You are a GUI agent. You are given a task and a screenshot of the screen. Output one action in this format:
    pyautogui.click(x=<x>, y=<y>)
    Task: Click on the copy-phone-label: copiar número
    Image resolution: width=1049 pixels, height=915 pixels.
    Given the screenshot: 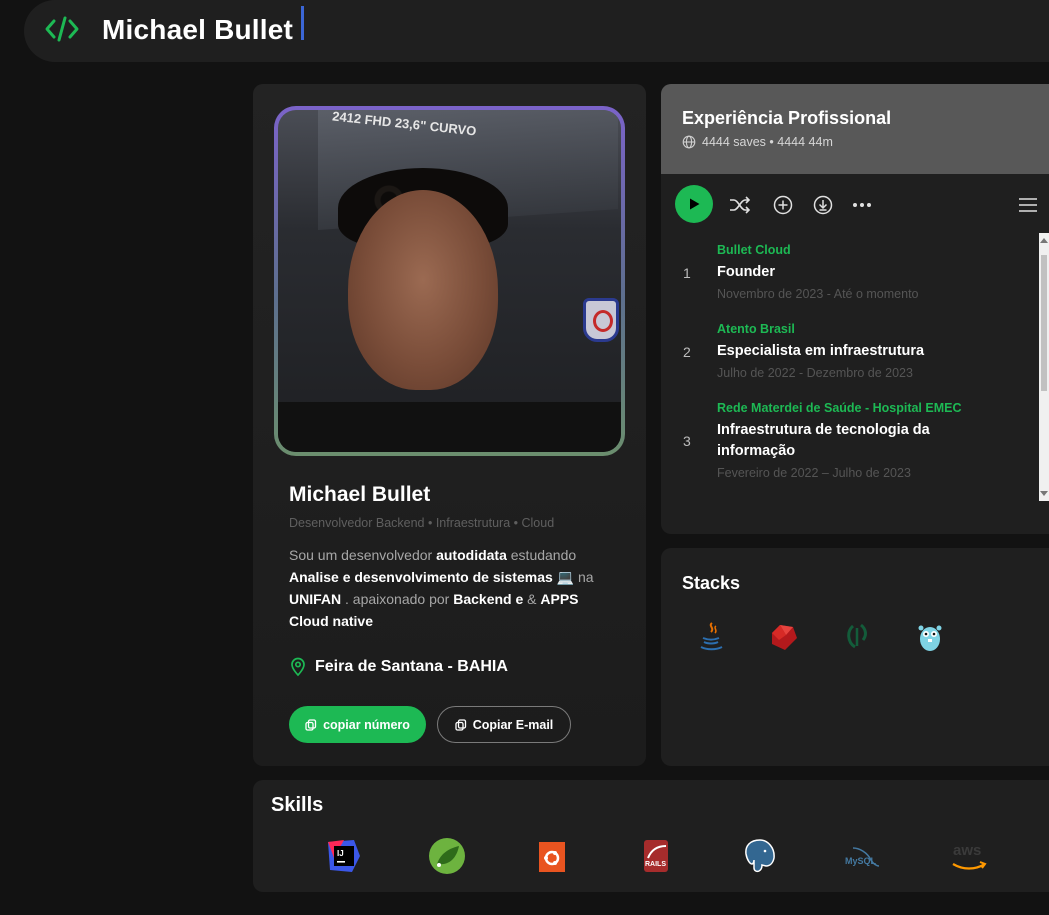 What is the action you would take?
    pyautogui.click(x=366, y=724)
    